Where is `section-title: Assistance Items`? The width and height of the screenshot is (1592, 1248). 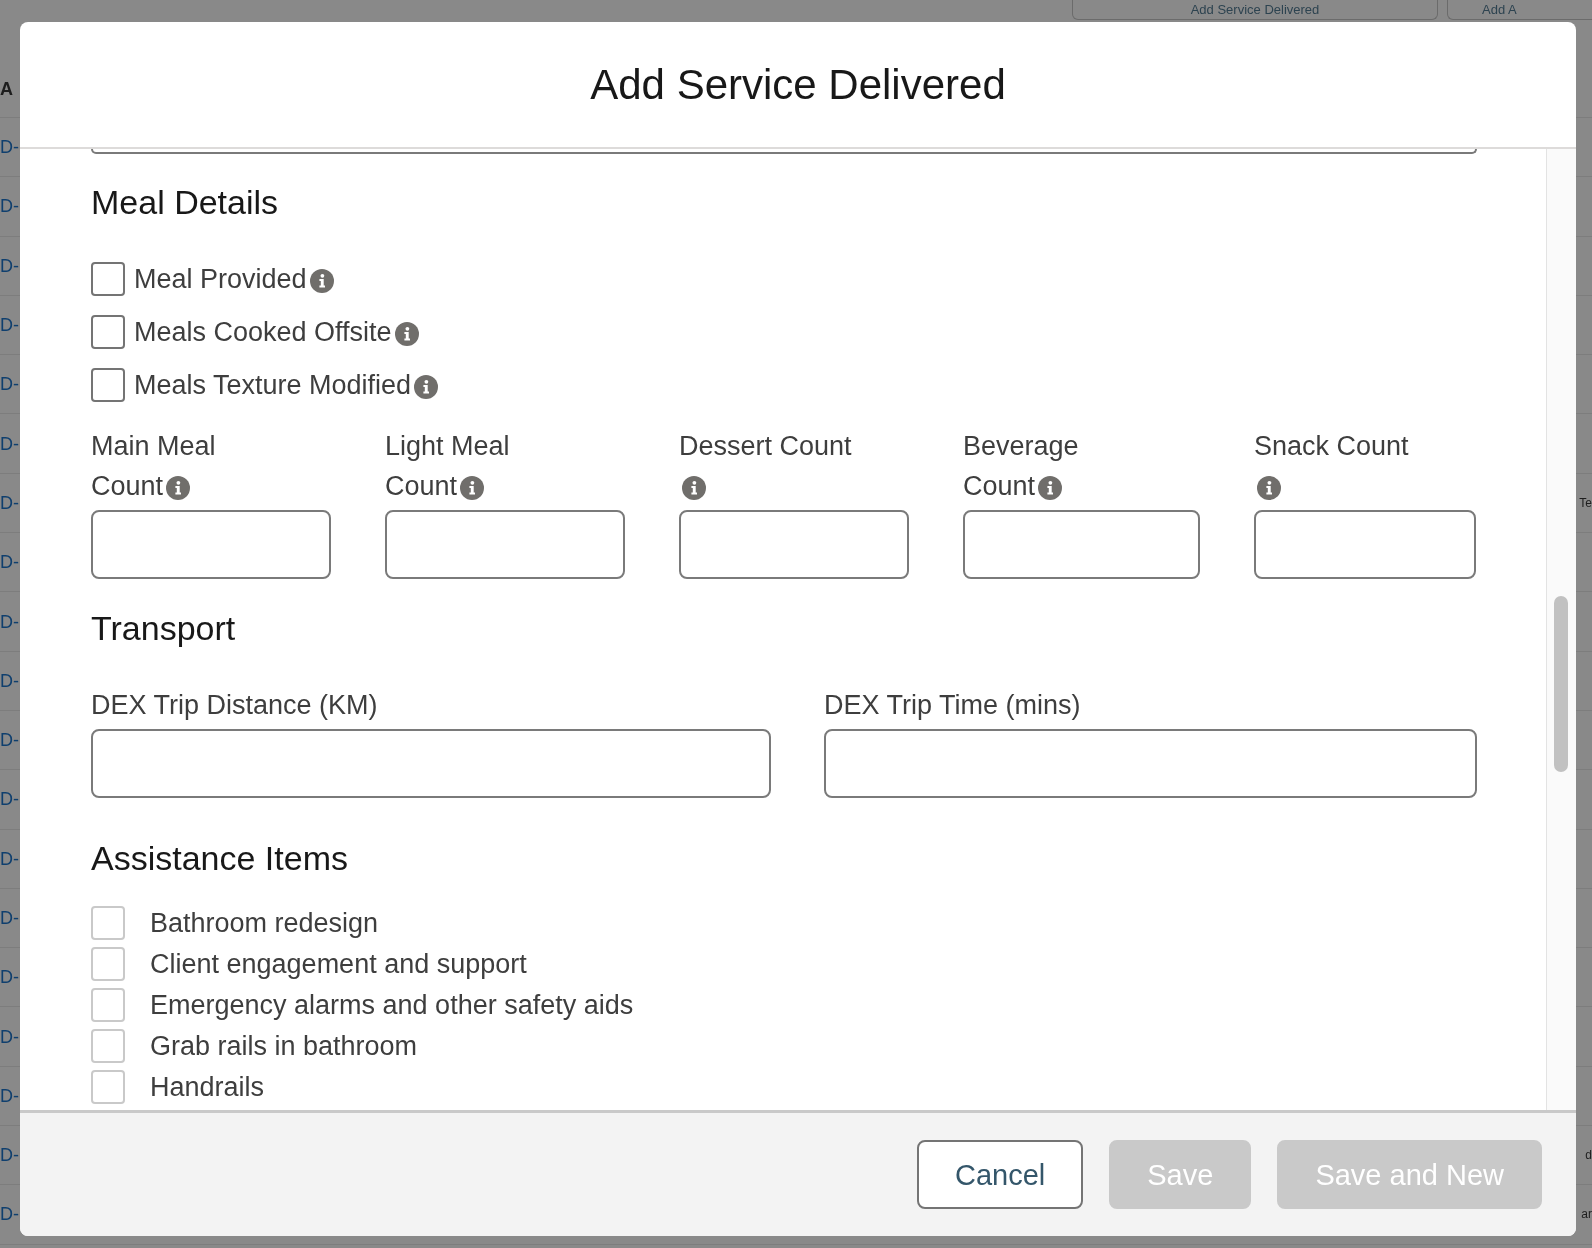 section-title: Assistance Items is located at coordinates (219, 858).